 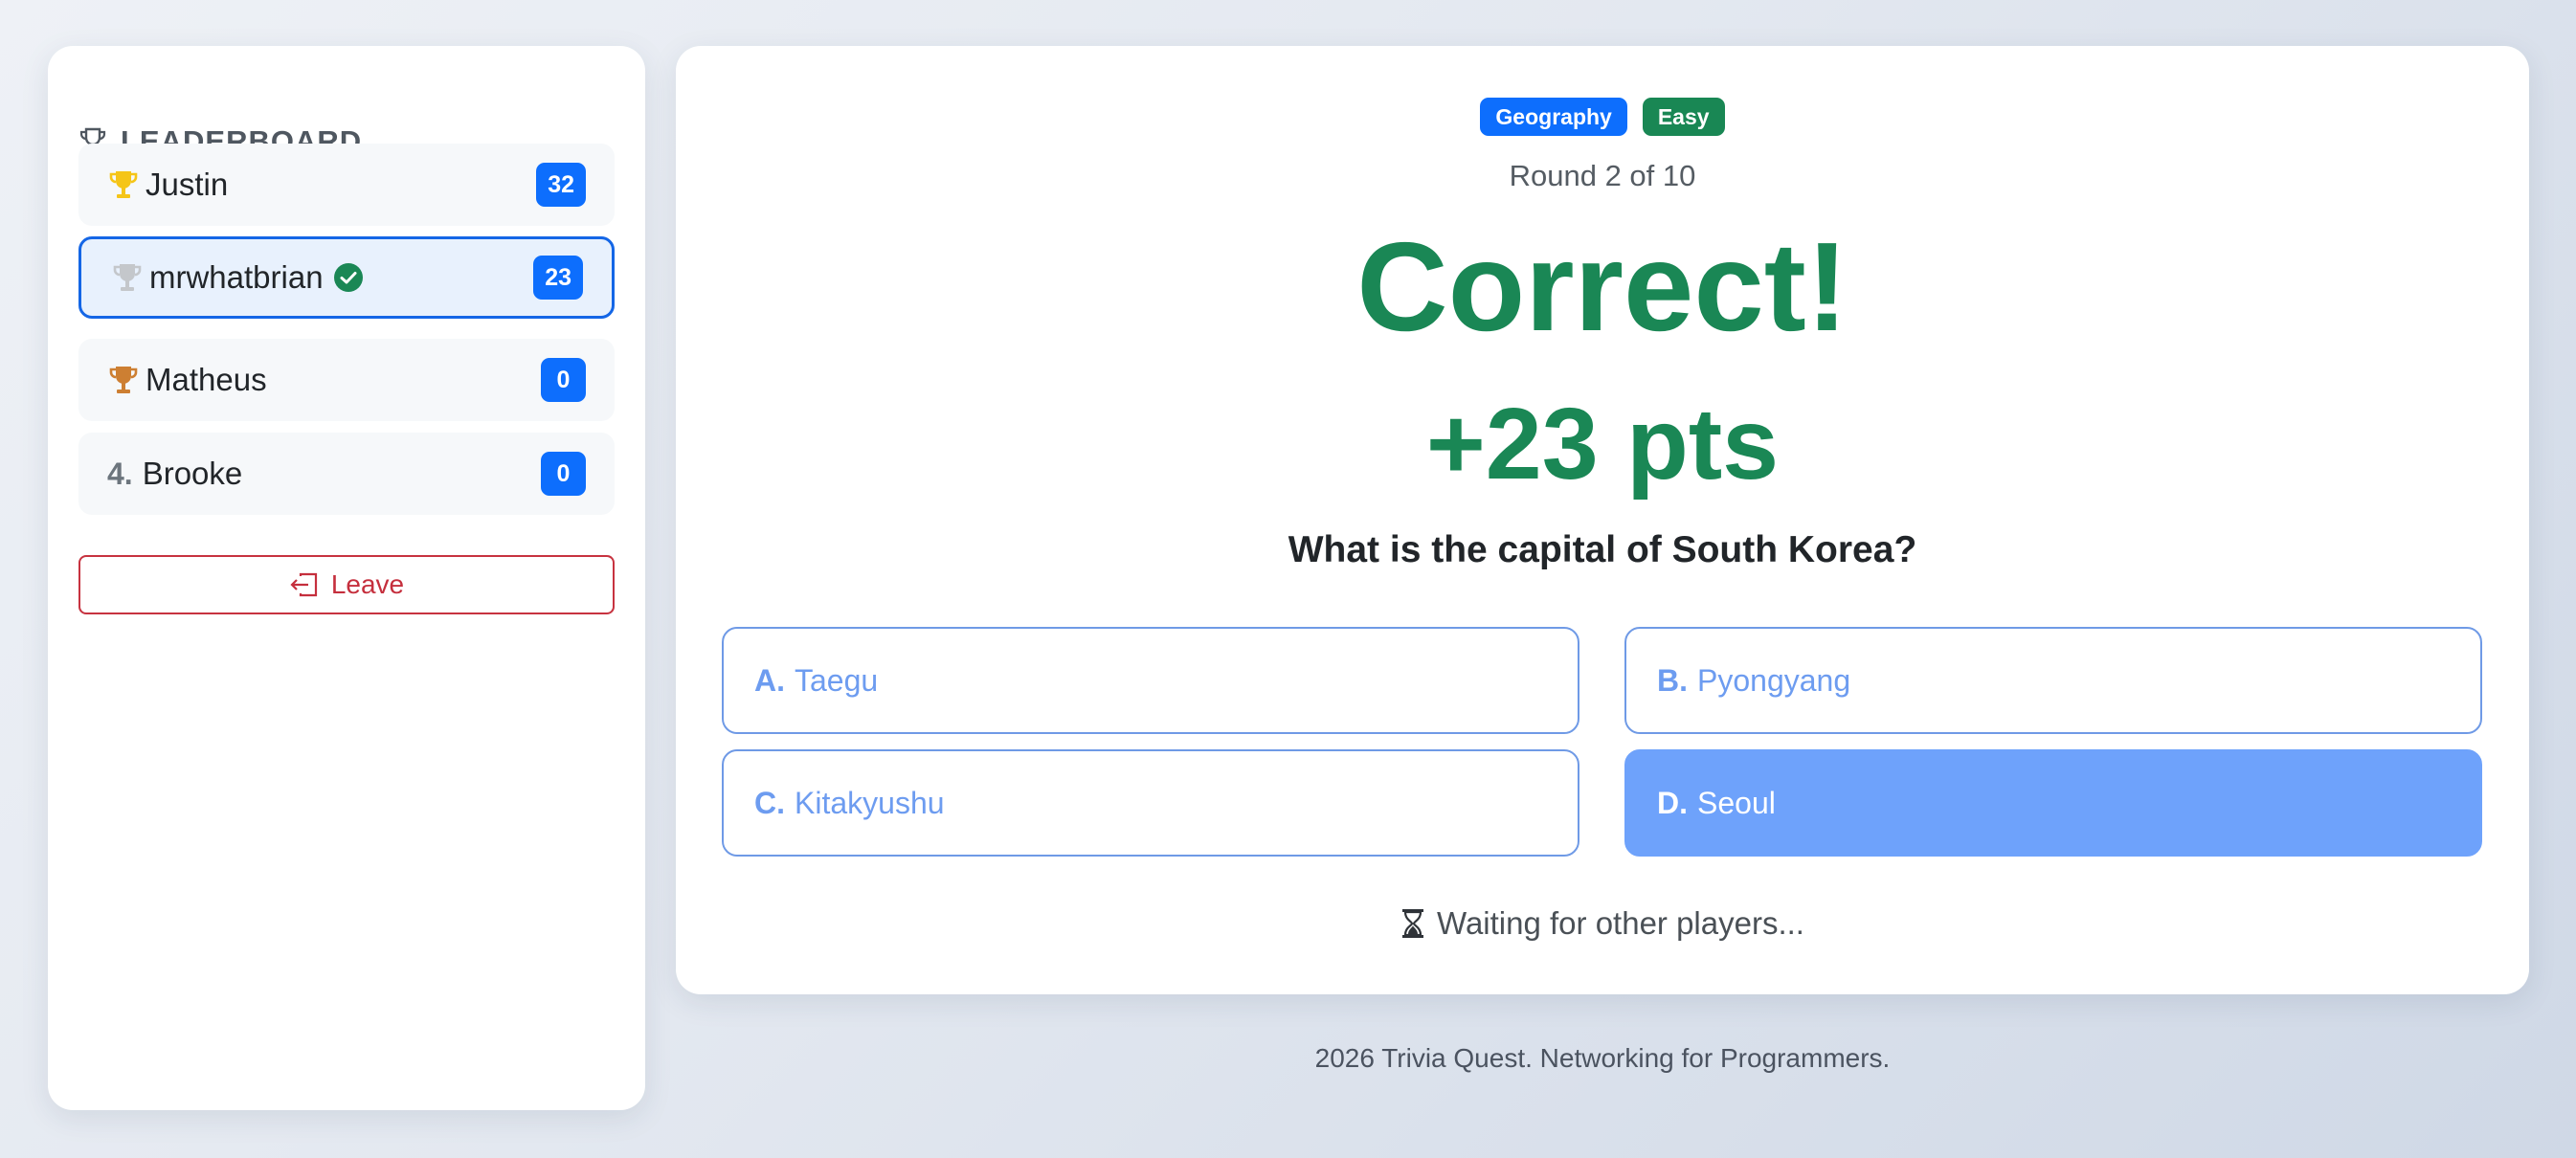 I want to click on bronze-trophy-icon, so click(x=124, y=380).